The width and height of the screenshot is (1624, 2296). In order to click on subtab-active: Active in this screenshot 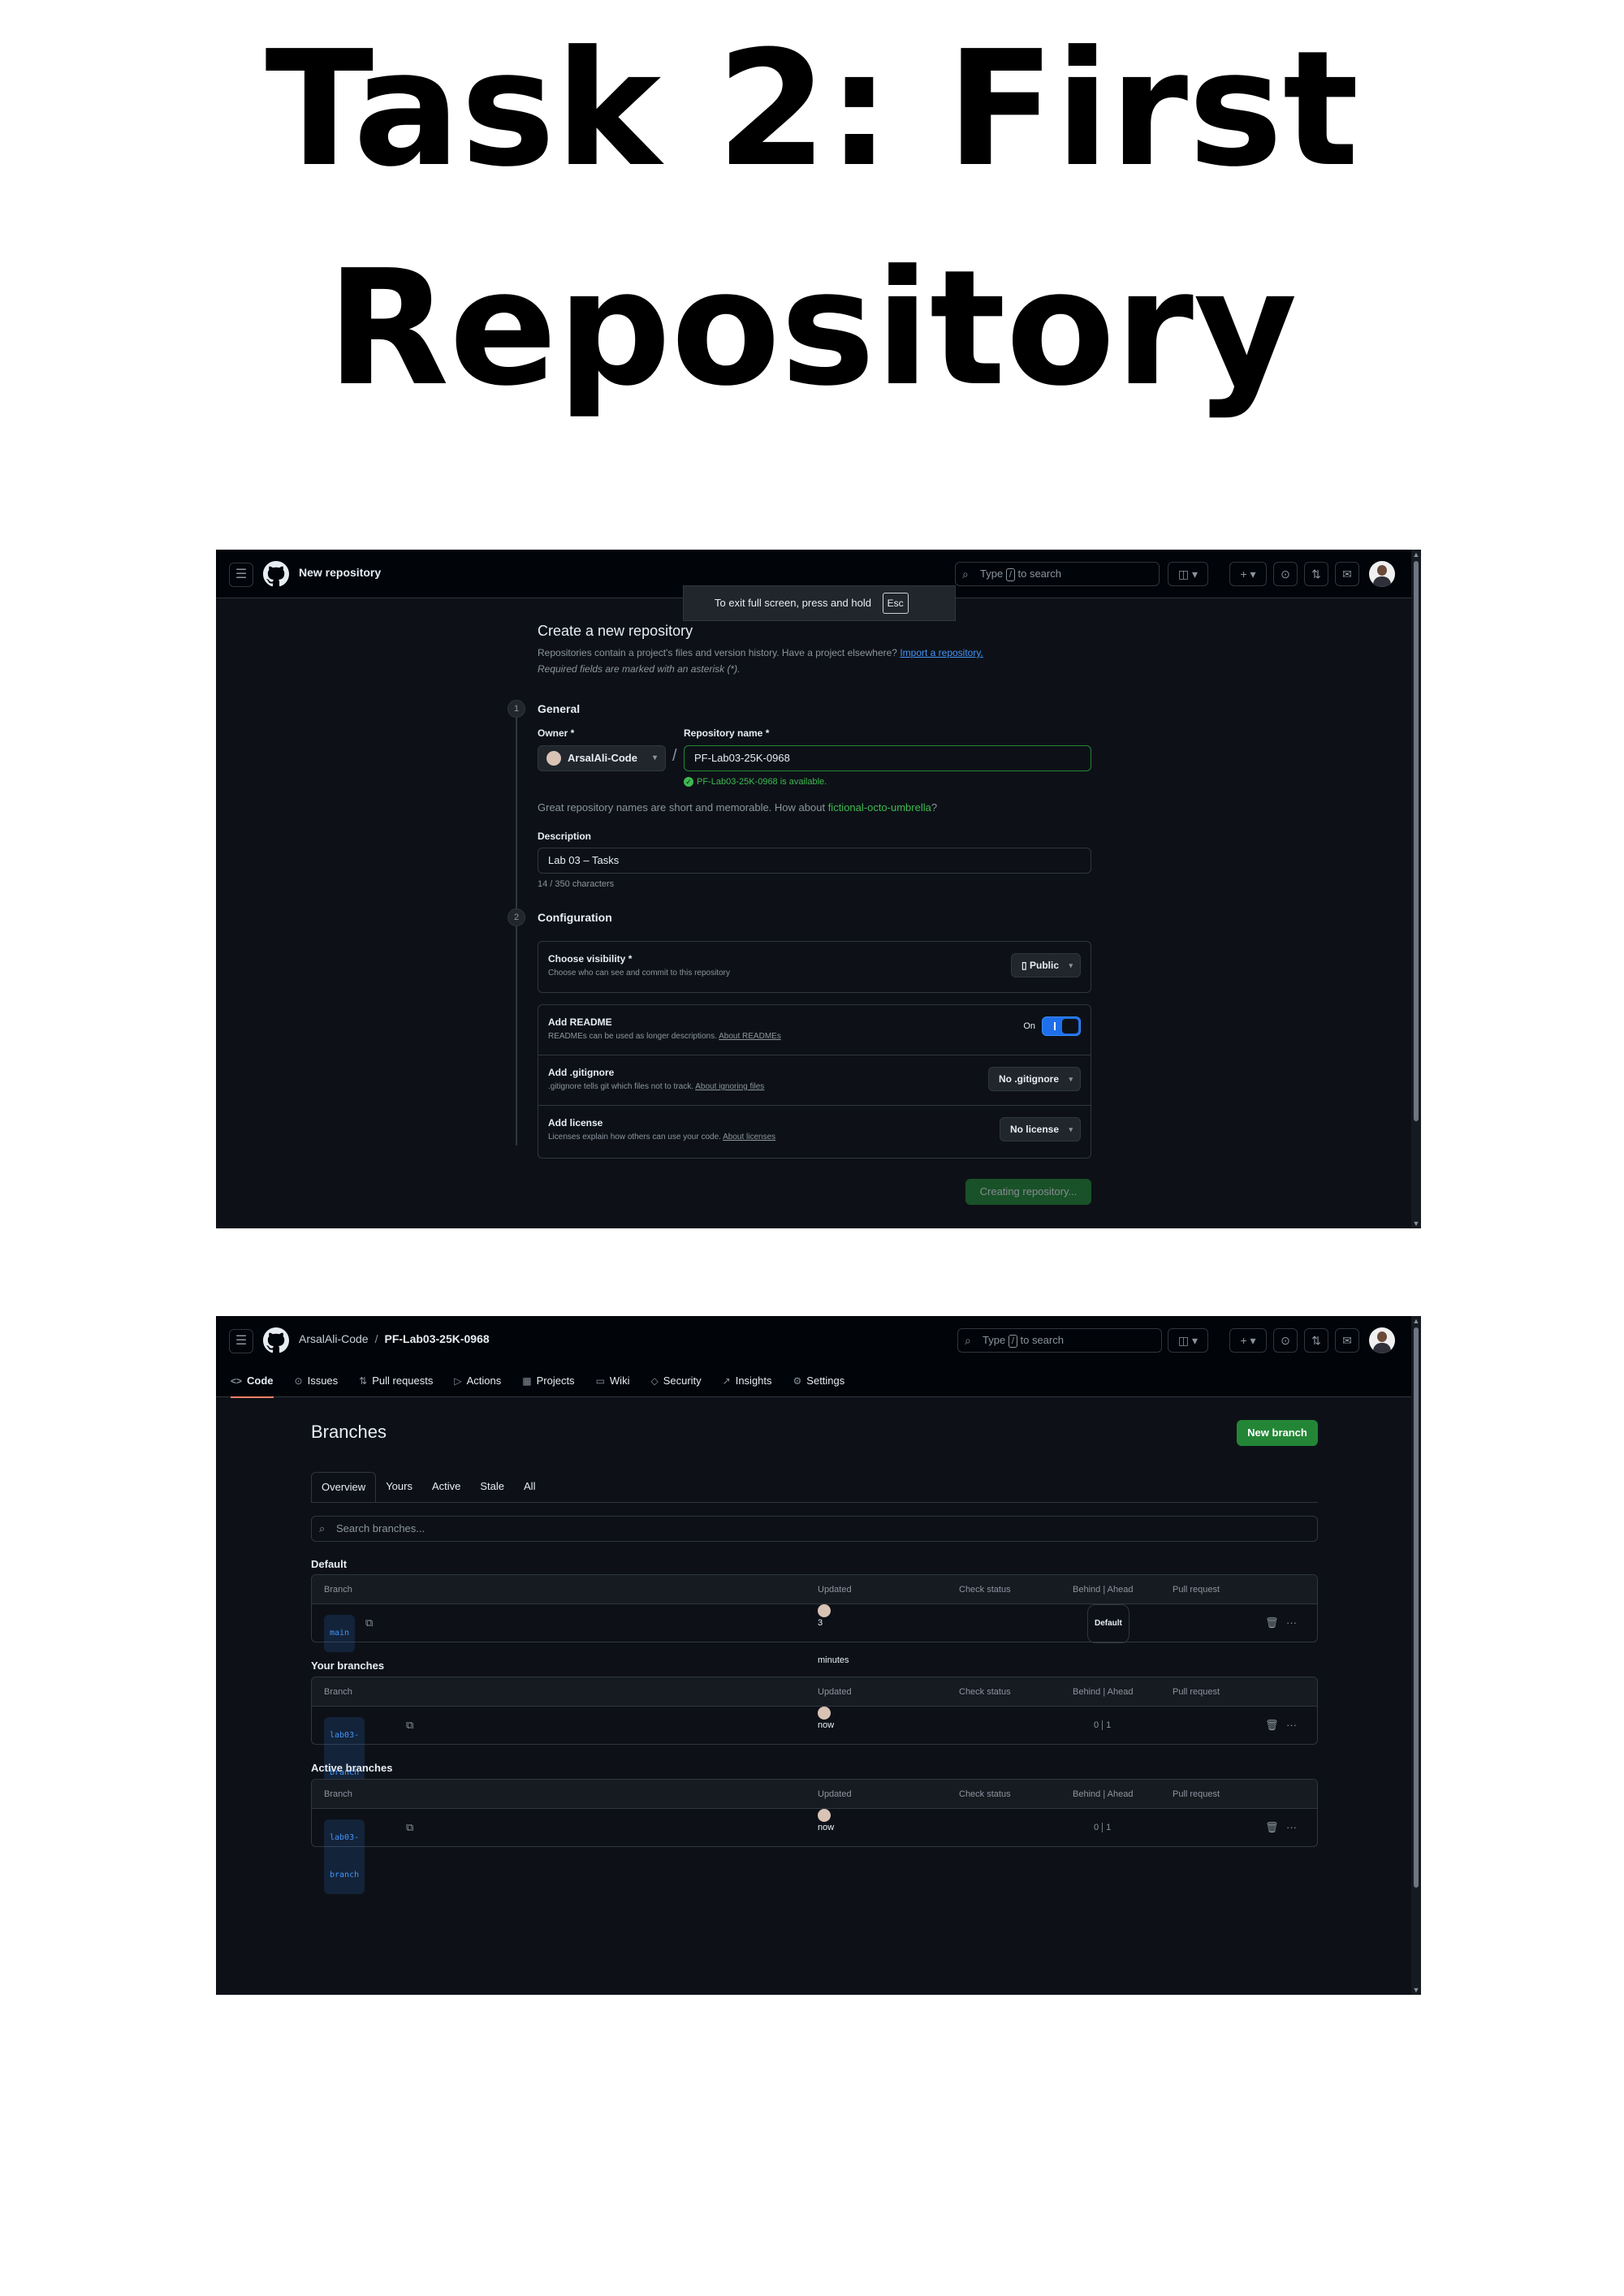, I will do `click(446, 1488)`.